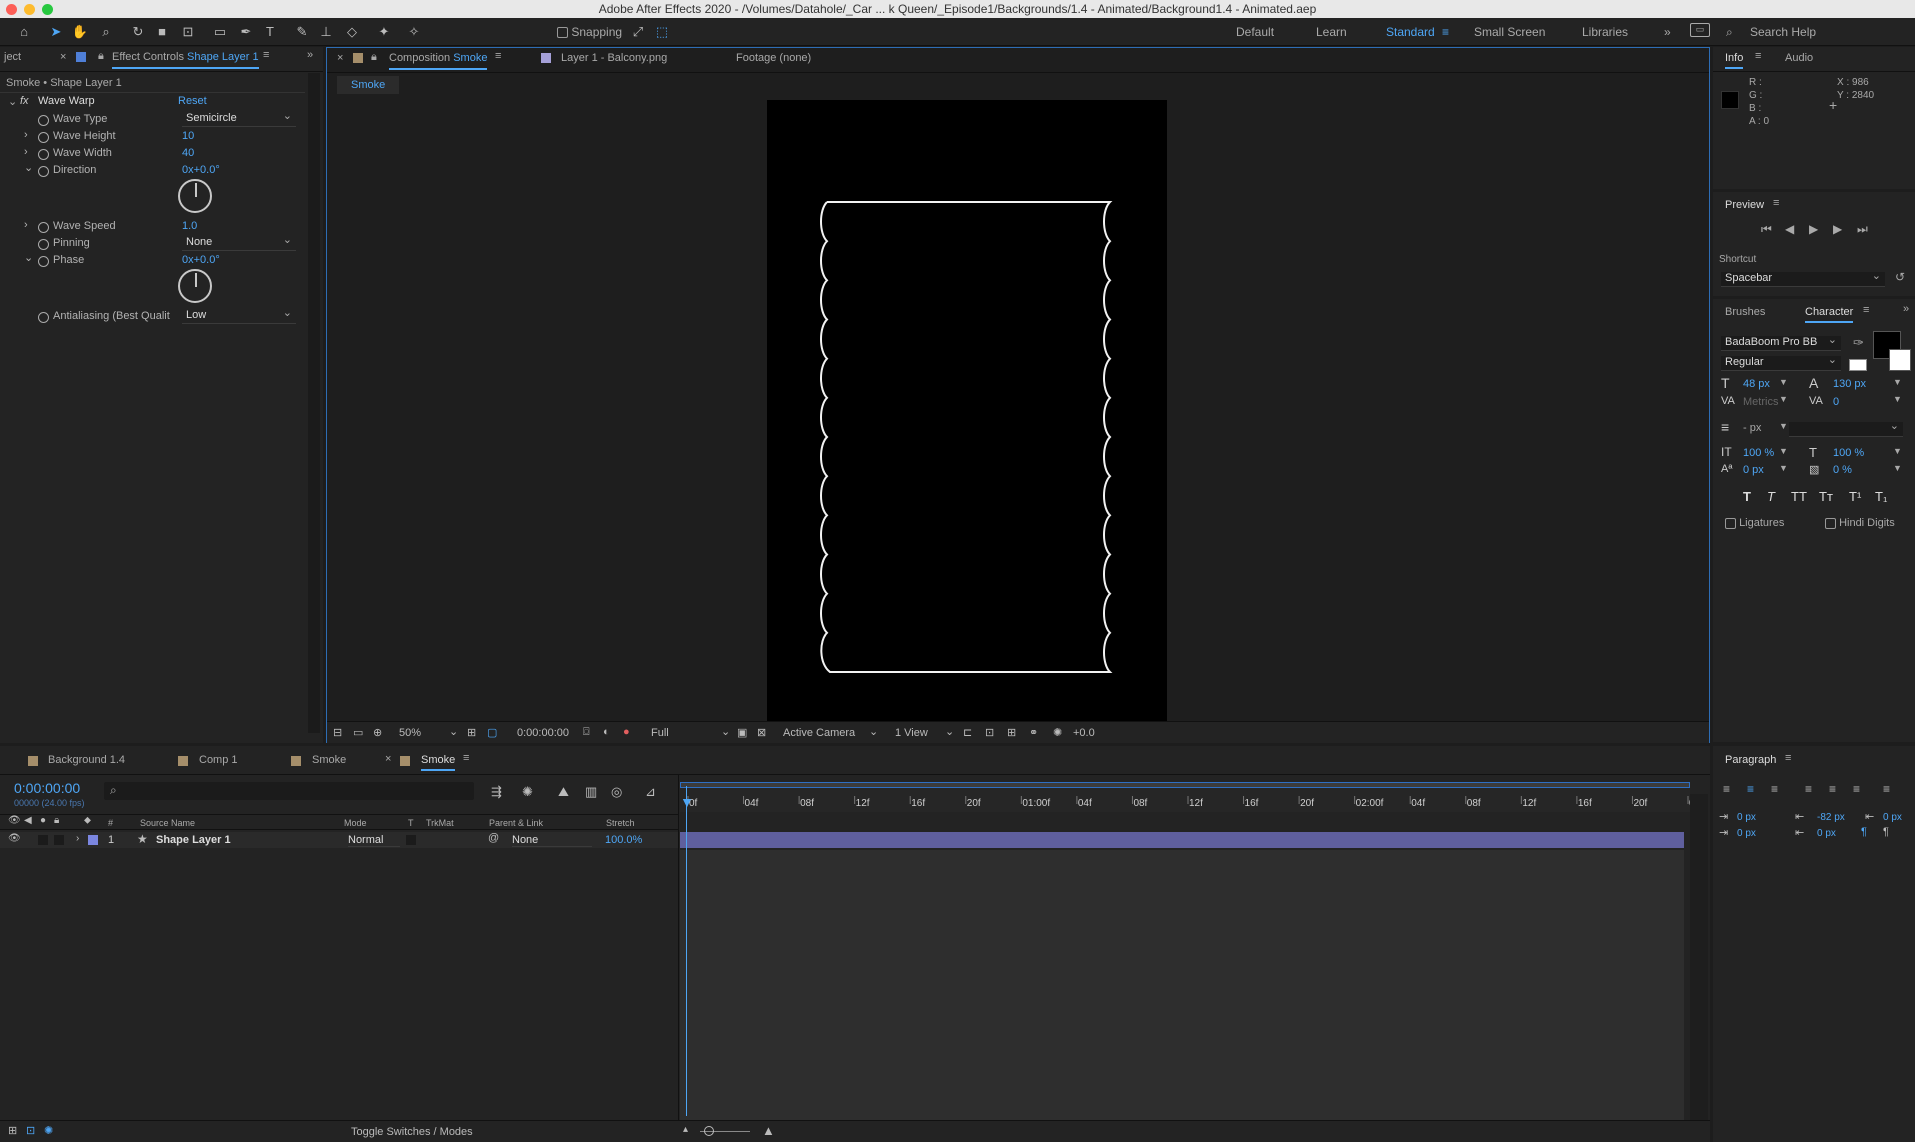  What do you see at coordinates (43, 840) in the screenshot?
I see `solo-switch` at bounding box center [43, 840].